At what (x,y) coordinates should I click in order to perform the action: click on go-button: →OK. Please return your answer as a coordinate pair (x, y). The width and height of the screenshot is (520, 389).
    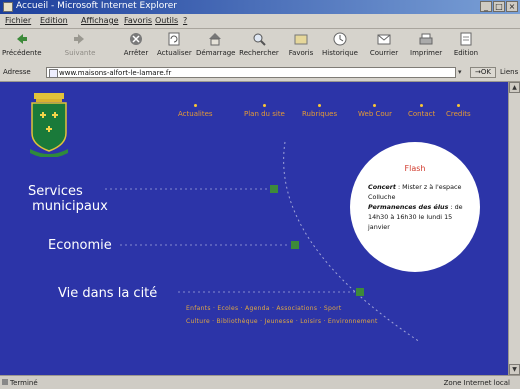
    Looking at the image, I should click on (483, 72).